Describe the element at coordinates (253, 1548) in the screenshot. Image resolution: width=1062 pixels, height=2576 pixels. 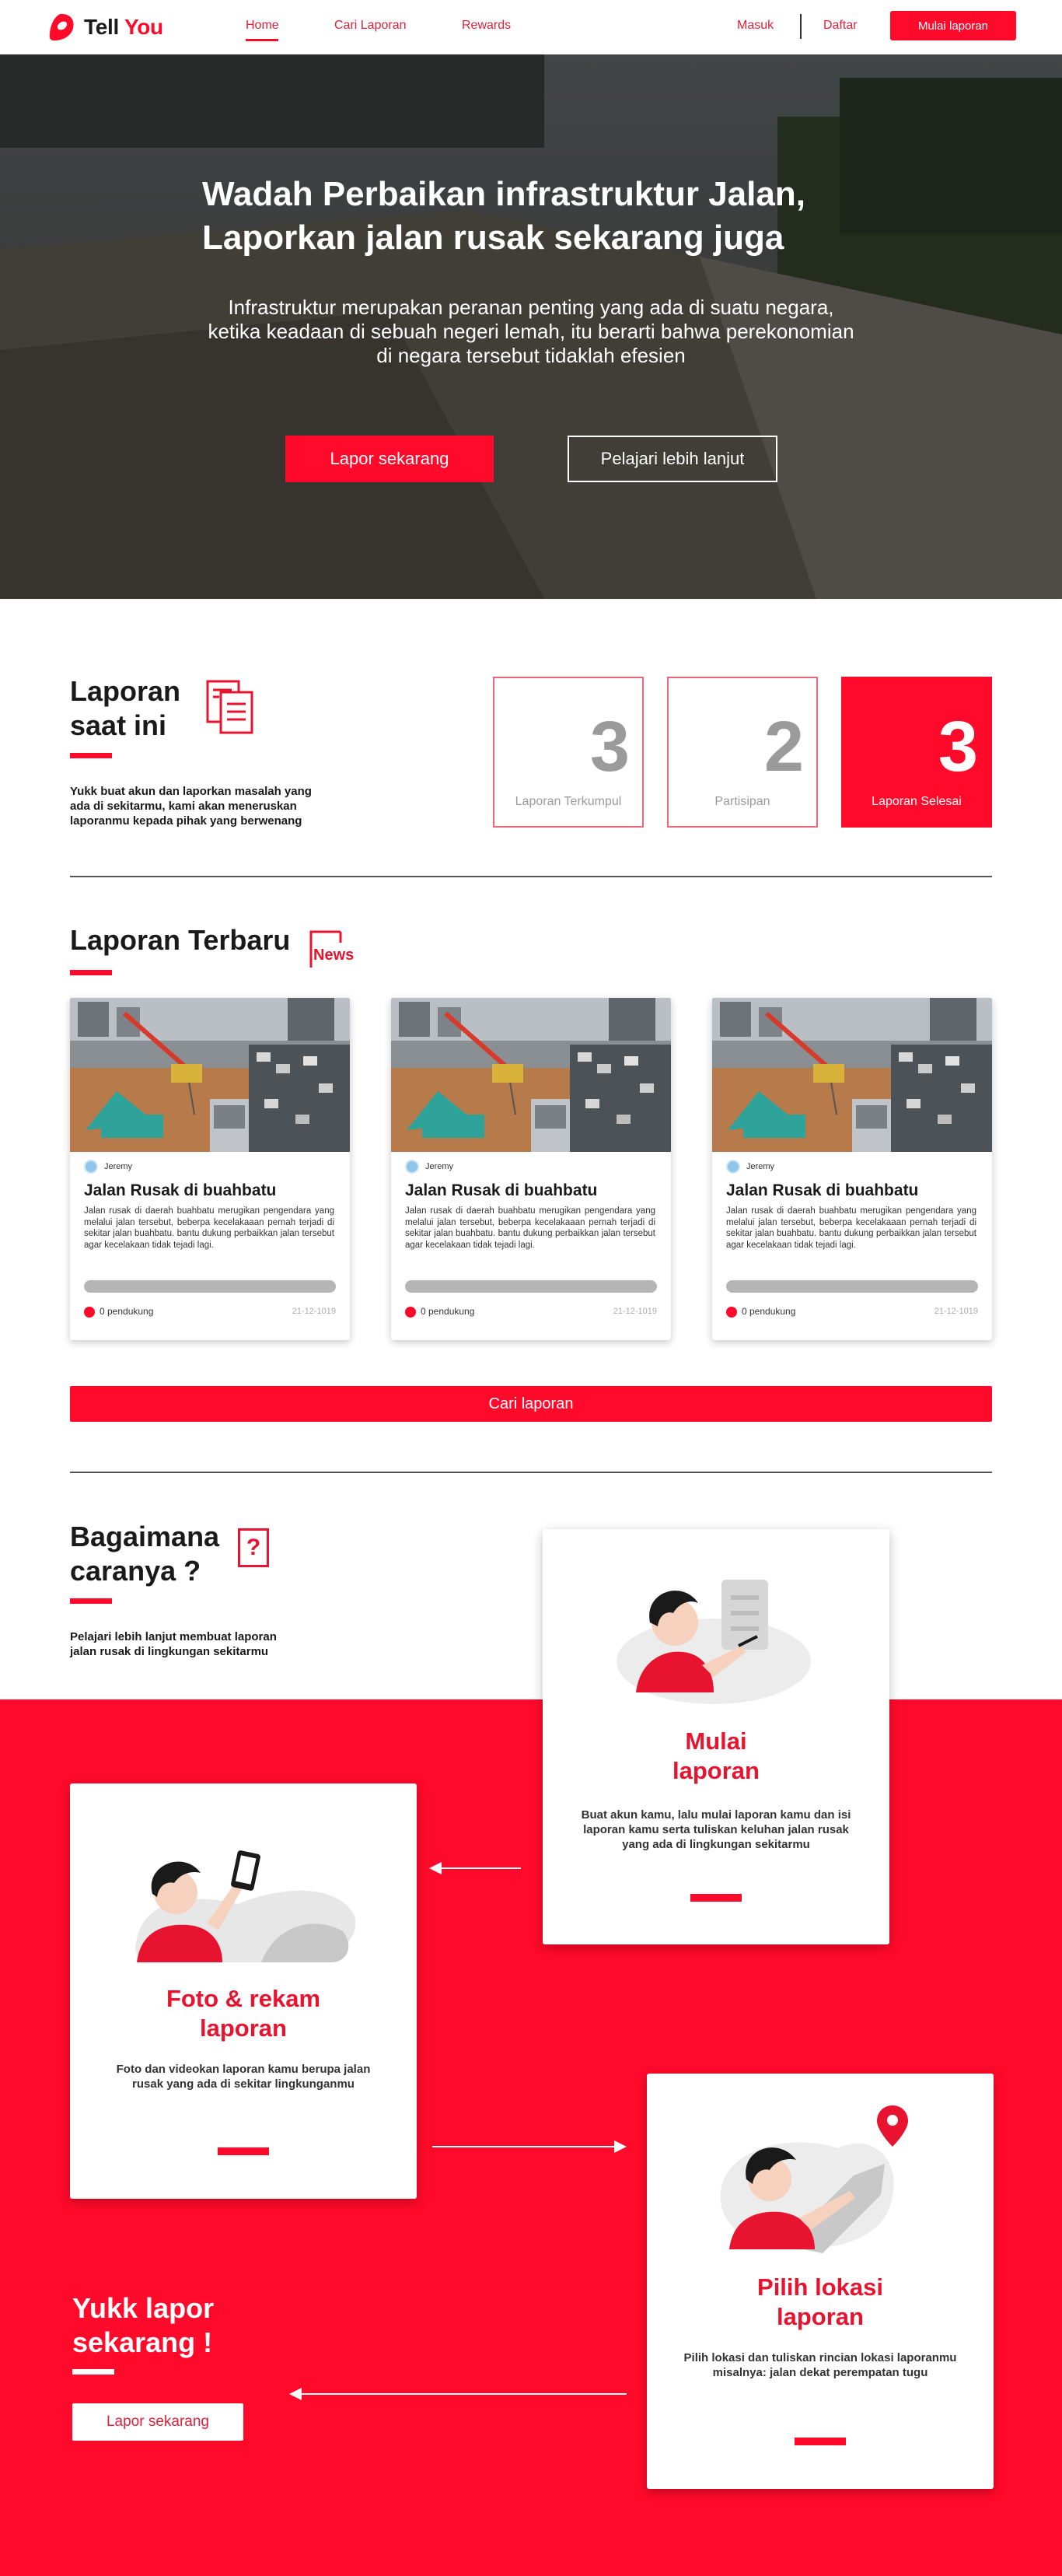
I see `question-icon: ?` at that location.